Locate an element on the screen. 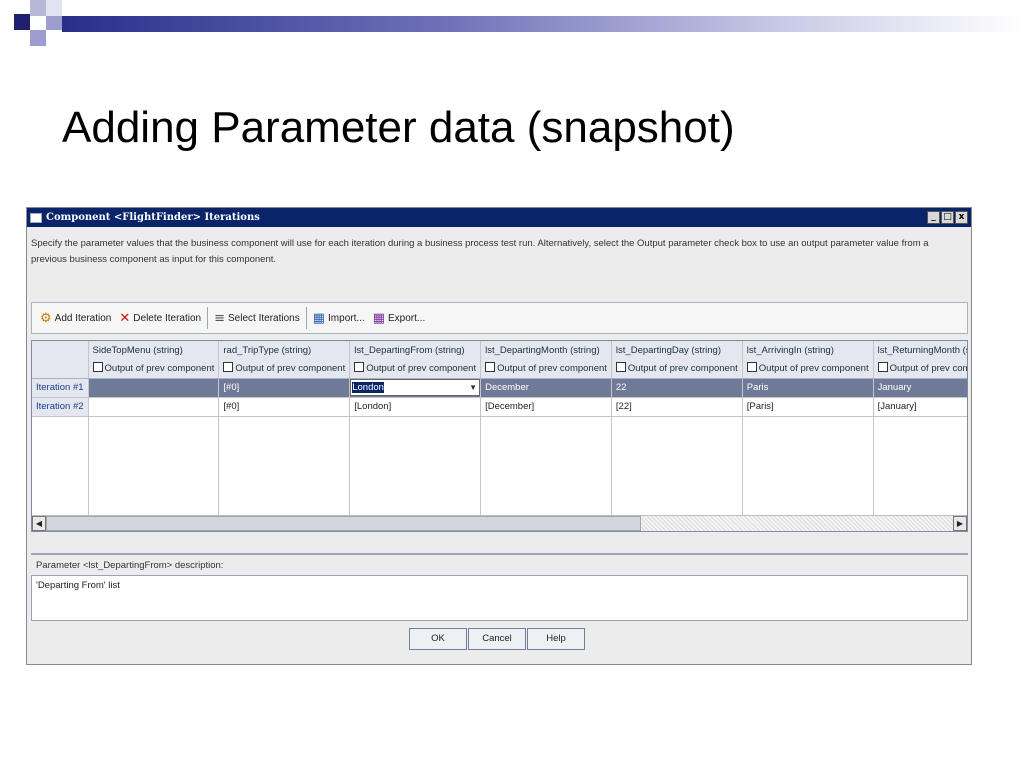  row-header: Iteration #1 is located at coordinates (60, 388).